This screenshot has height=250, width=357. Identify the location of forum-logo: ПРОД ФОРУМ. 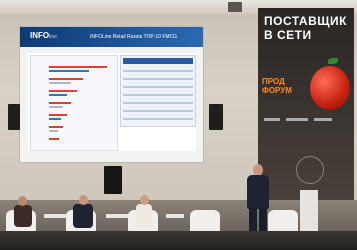
(277, 86).